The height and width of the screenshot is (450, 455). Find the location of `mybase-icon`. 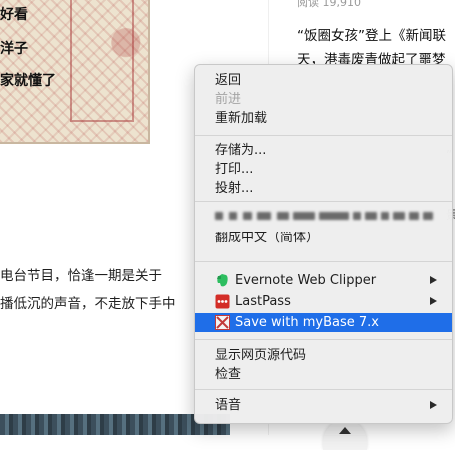

mybase-icon is located at coordinates (222, 322).